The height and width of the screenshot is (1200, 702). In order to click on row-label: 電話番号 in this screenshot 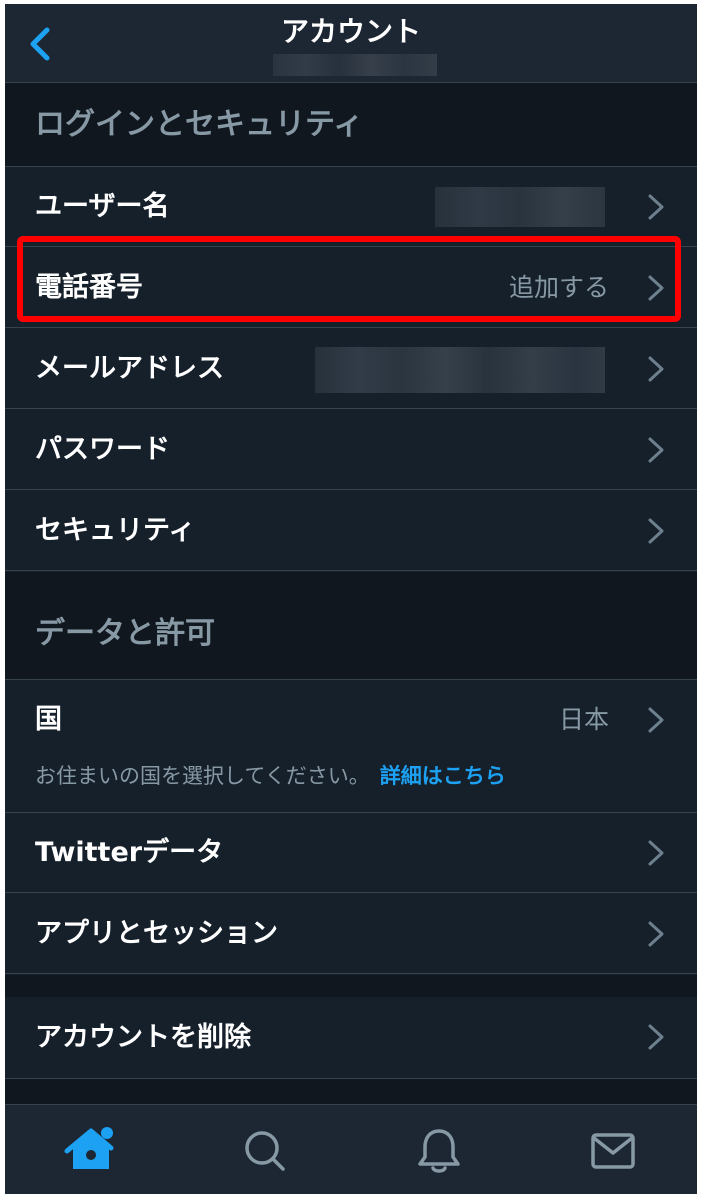, I will do `click(89, 287)`.